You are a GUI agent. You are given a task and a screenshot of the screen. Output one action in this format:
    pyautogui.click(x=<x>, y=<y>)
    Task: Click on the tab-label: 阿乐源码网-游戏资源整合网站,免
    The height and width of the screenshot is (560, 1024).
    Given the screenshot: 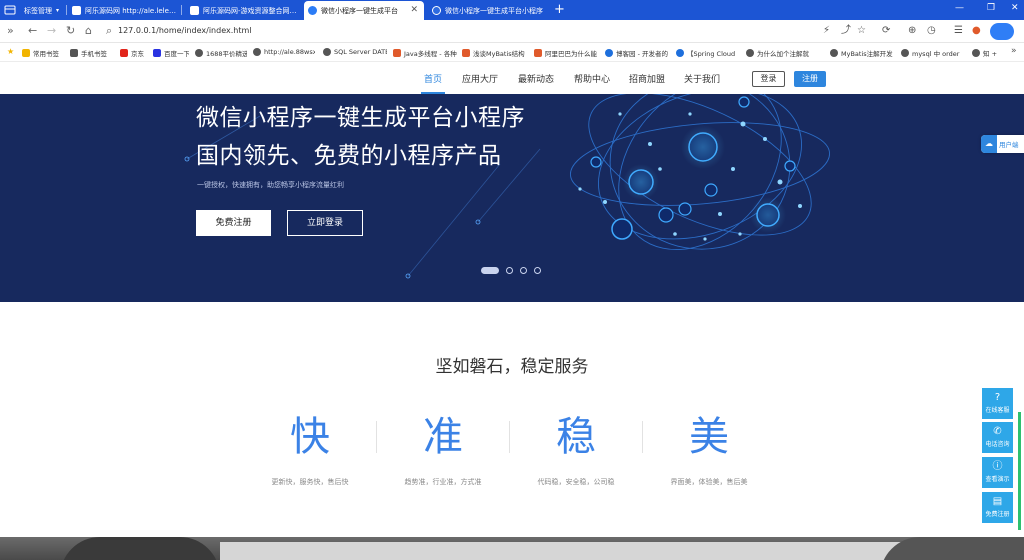 What is the action you would take?
    pyautogui.click(x=250, y=10)
    